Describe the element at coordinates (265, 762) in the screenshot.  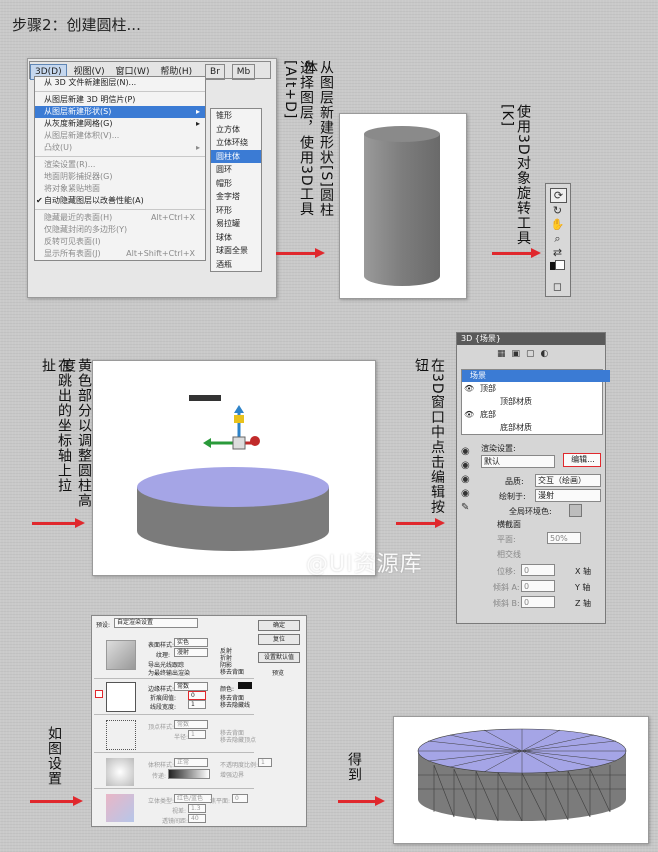
I see `opacity-scale-field: 1` at that location.